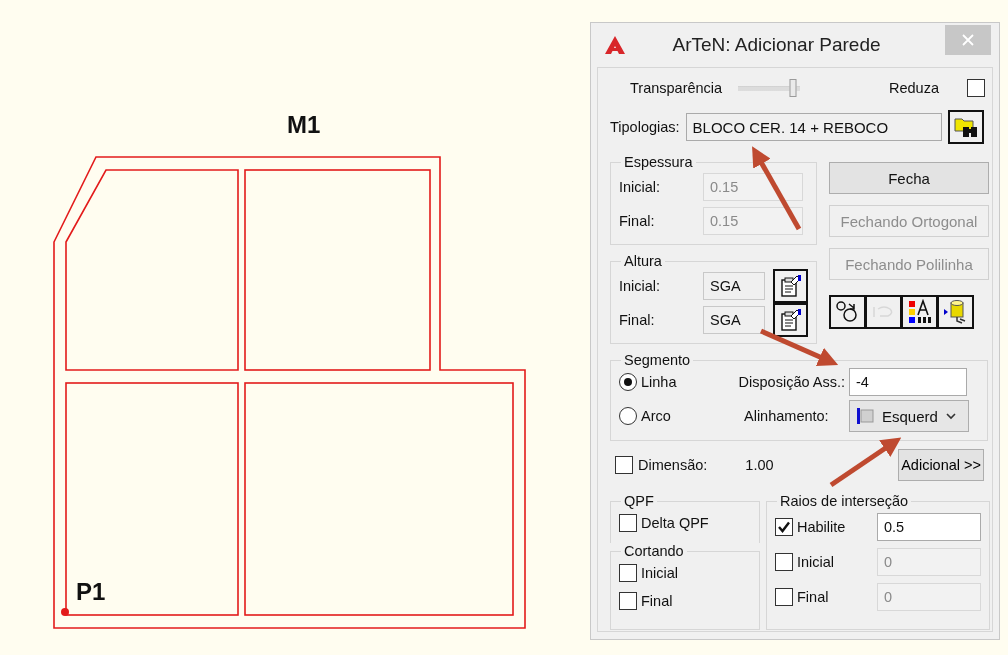 This screenshot has width=1008, height=655. What do you see at coordinates (91, 591) in the screenshot?
I see `point-label: P1` at bounding box center [91, 591].